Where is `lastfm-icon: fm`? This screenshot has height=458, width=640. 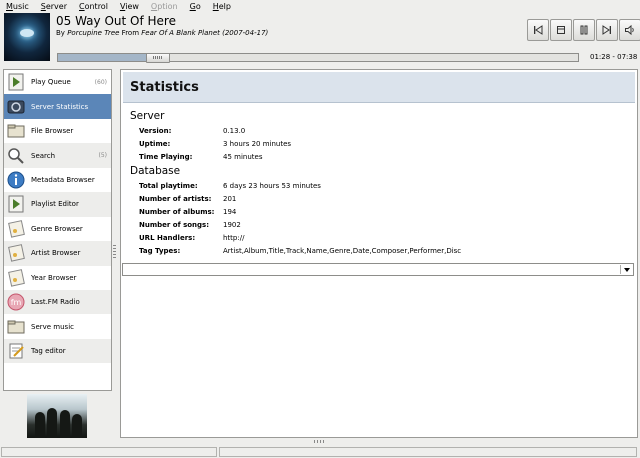 lastfm-icon: fm is located at coordinates (16, 302).